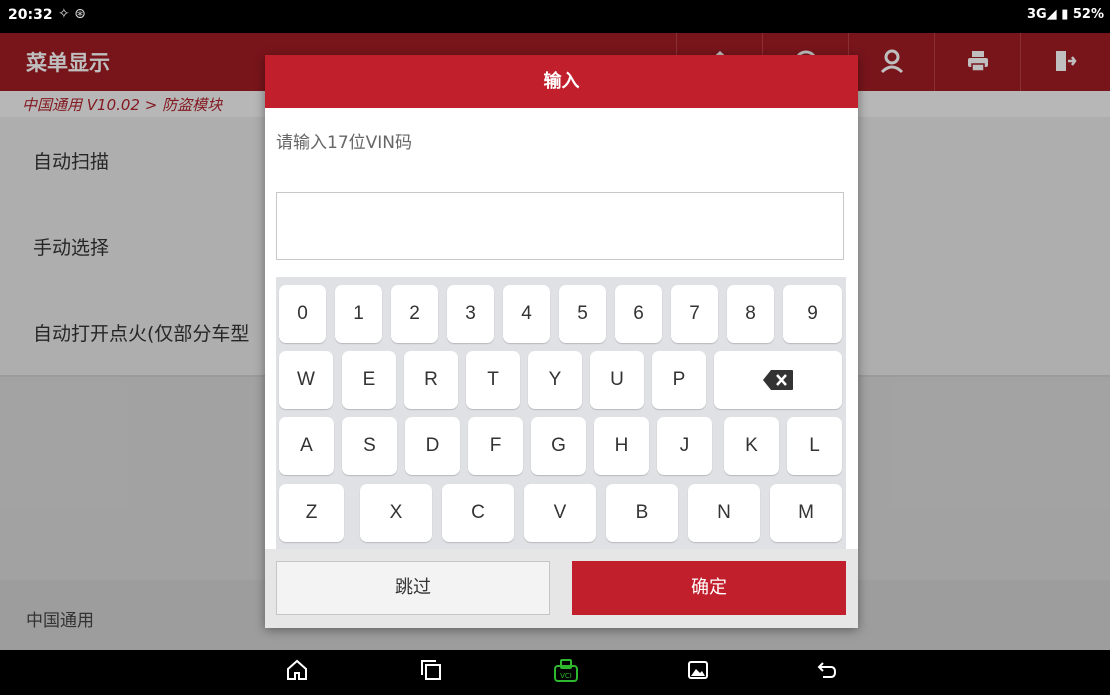  I want to click on vin-input, so click(560, 226).